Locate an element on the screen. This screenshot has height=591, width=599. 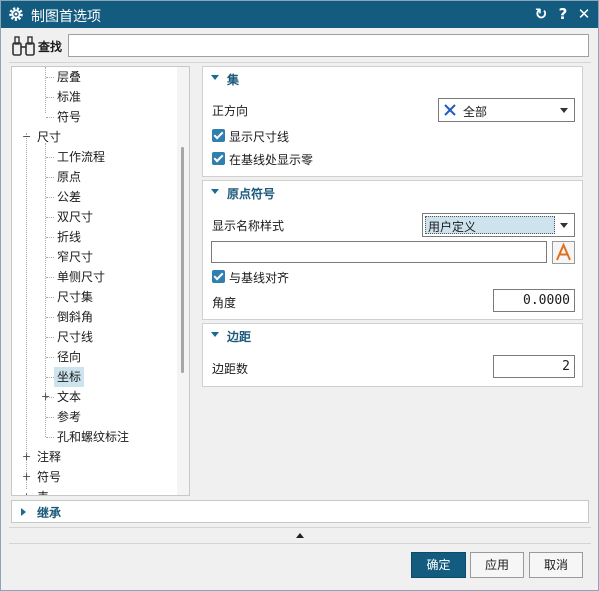
text-style-icon is located at coordinates (563, 251).